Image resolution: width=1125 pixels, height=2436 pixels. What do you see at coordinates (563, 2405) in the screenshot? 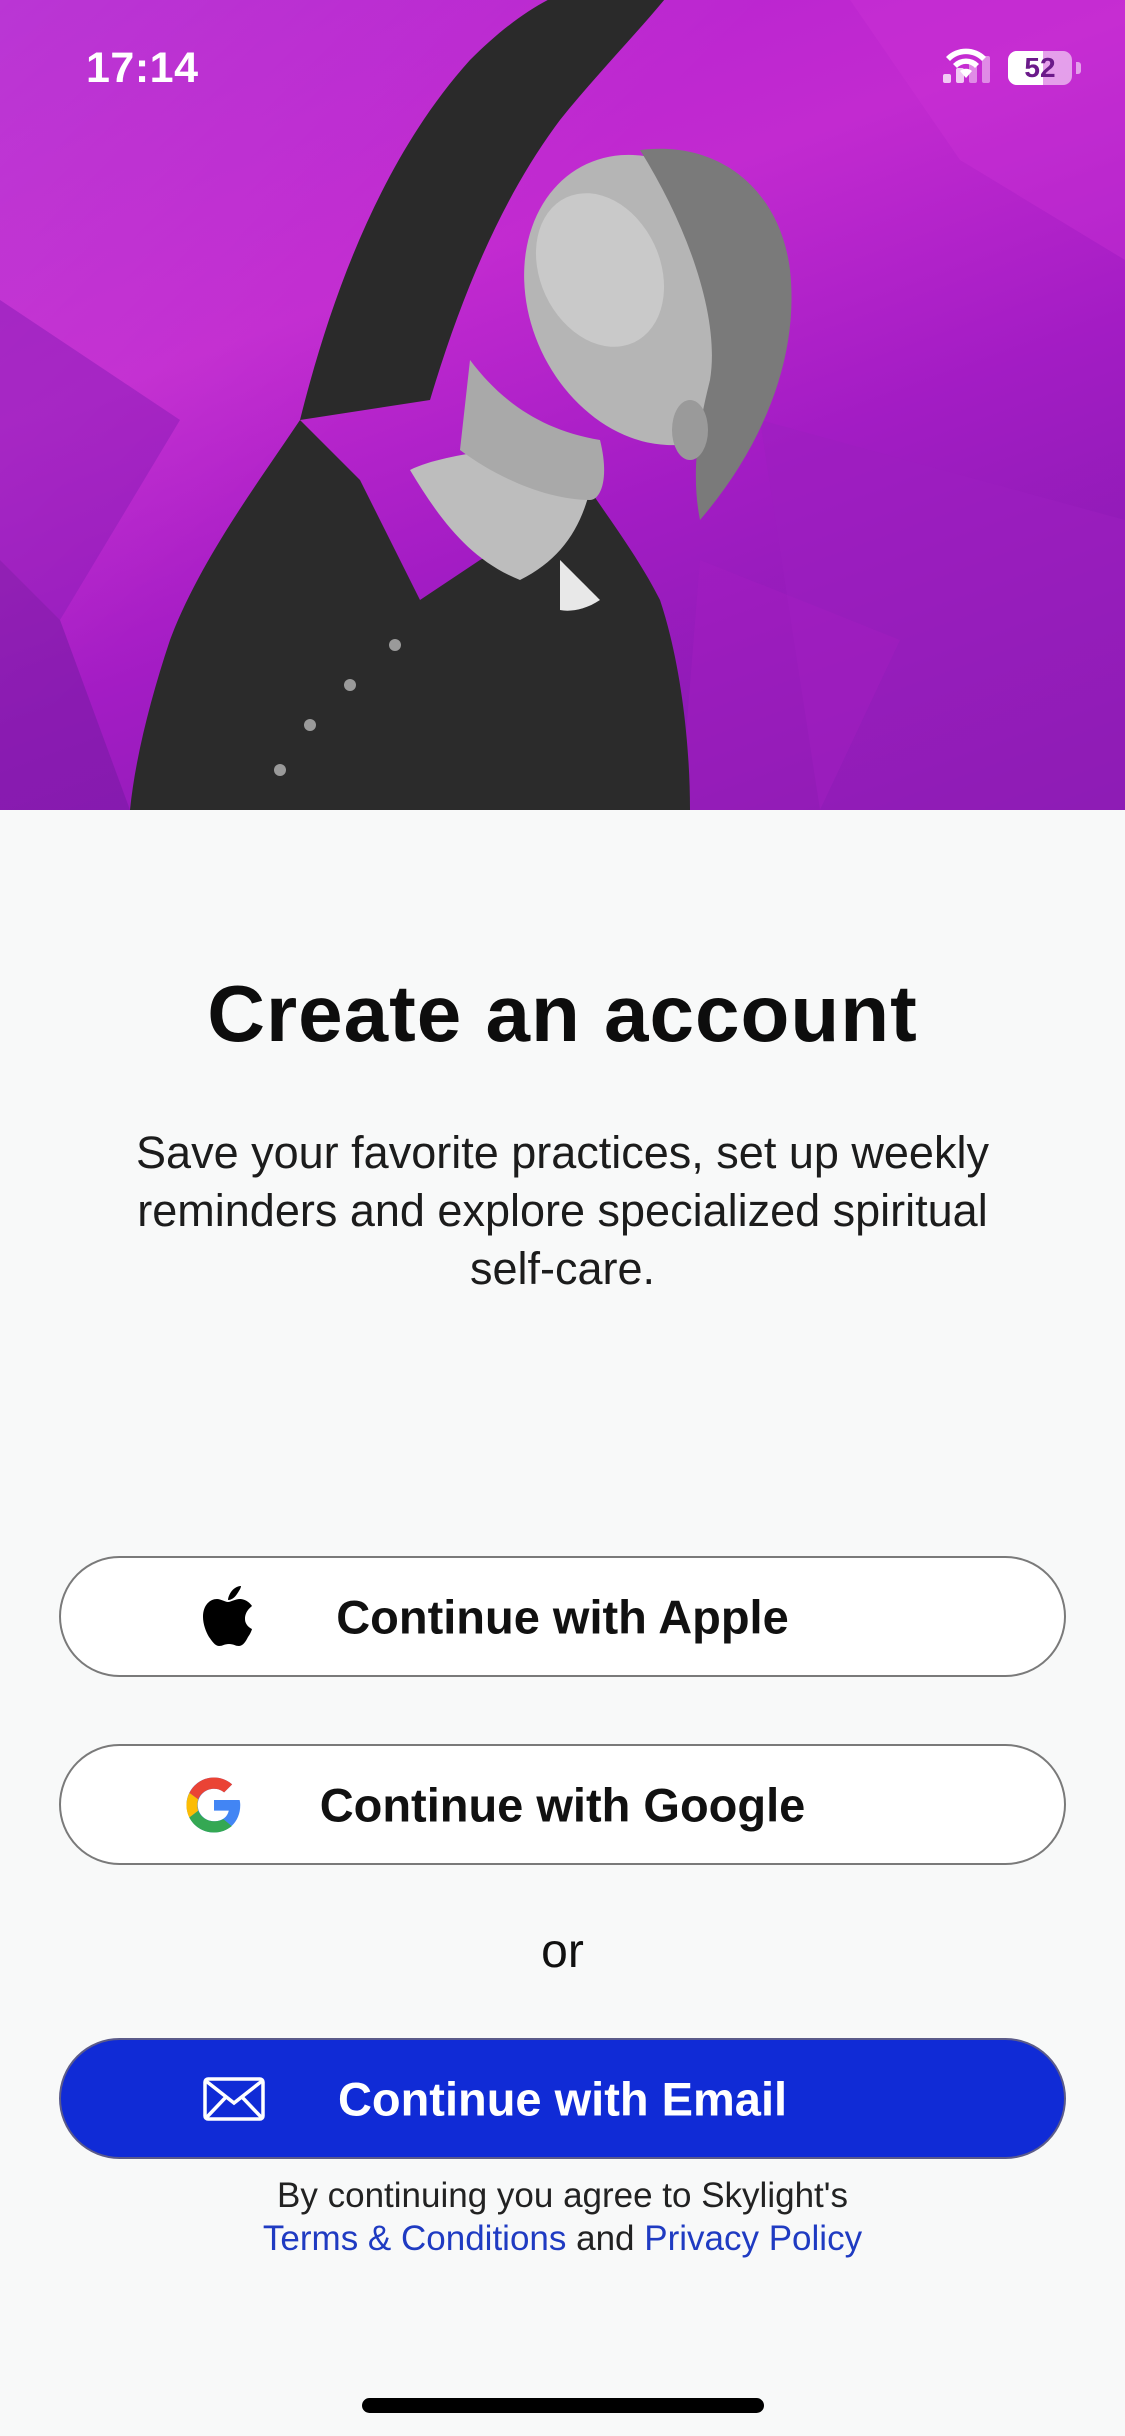
I see `home-indicator` at bounding box center [563, 2405].